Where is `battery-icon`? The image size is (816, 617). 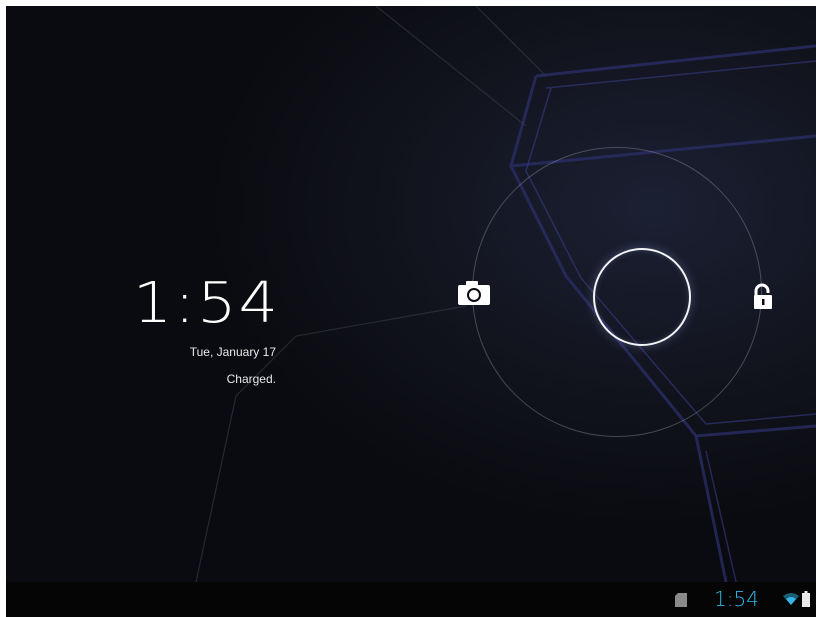 battery-icon is located at coordinates (806, 599).